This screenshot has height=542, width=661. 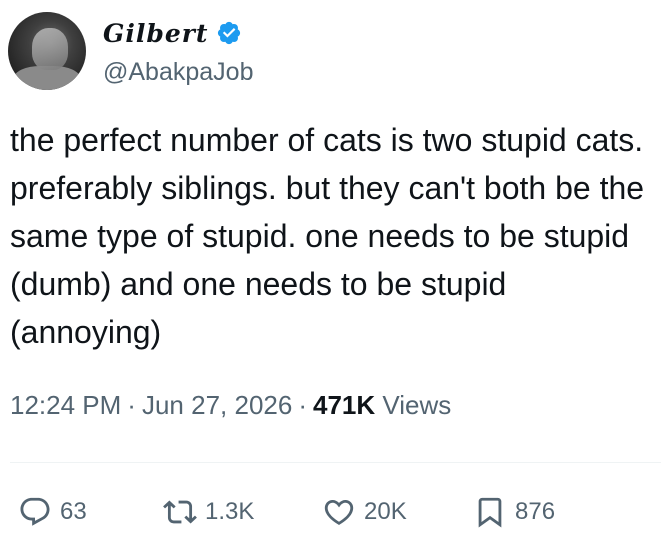 I want to click on action-bar: 63 1.3K 20K 876, so click(x=330, y=512).